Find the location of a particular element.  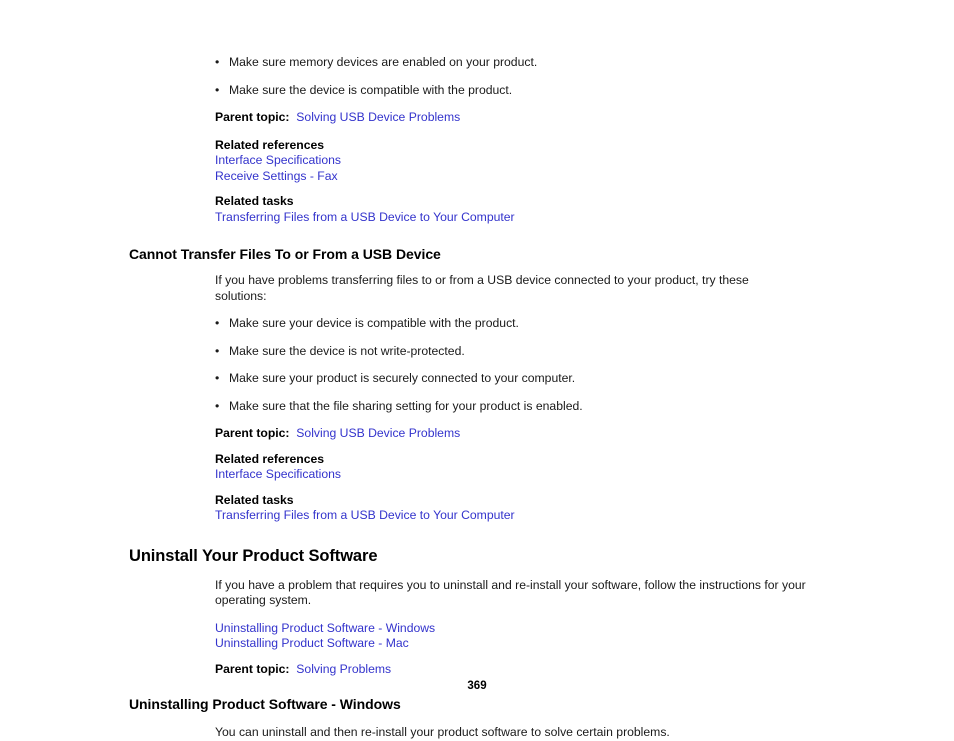

section-heading-uninstalling-product-software-windows: Uninstalling Product Software - Windows is located at coordinates (265, 704).